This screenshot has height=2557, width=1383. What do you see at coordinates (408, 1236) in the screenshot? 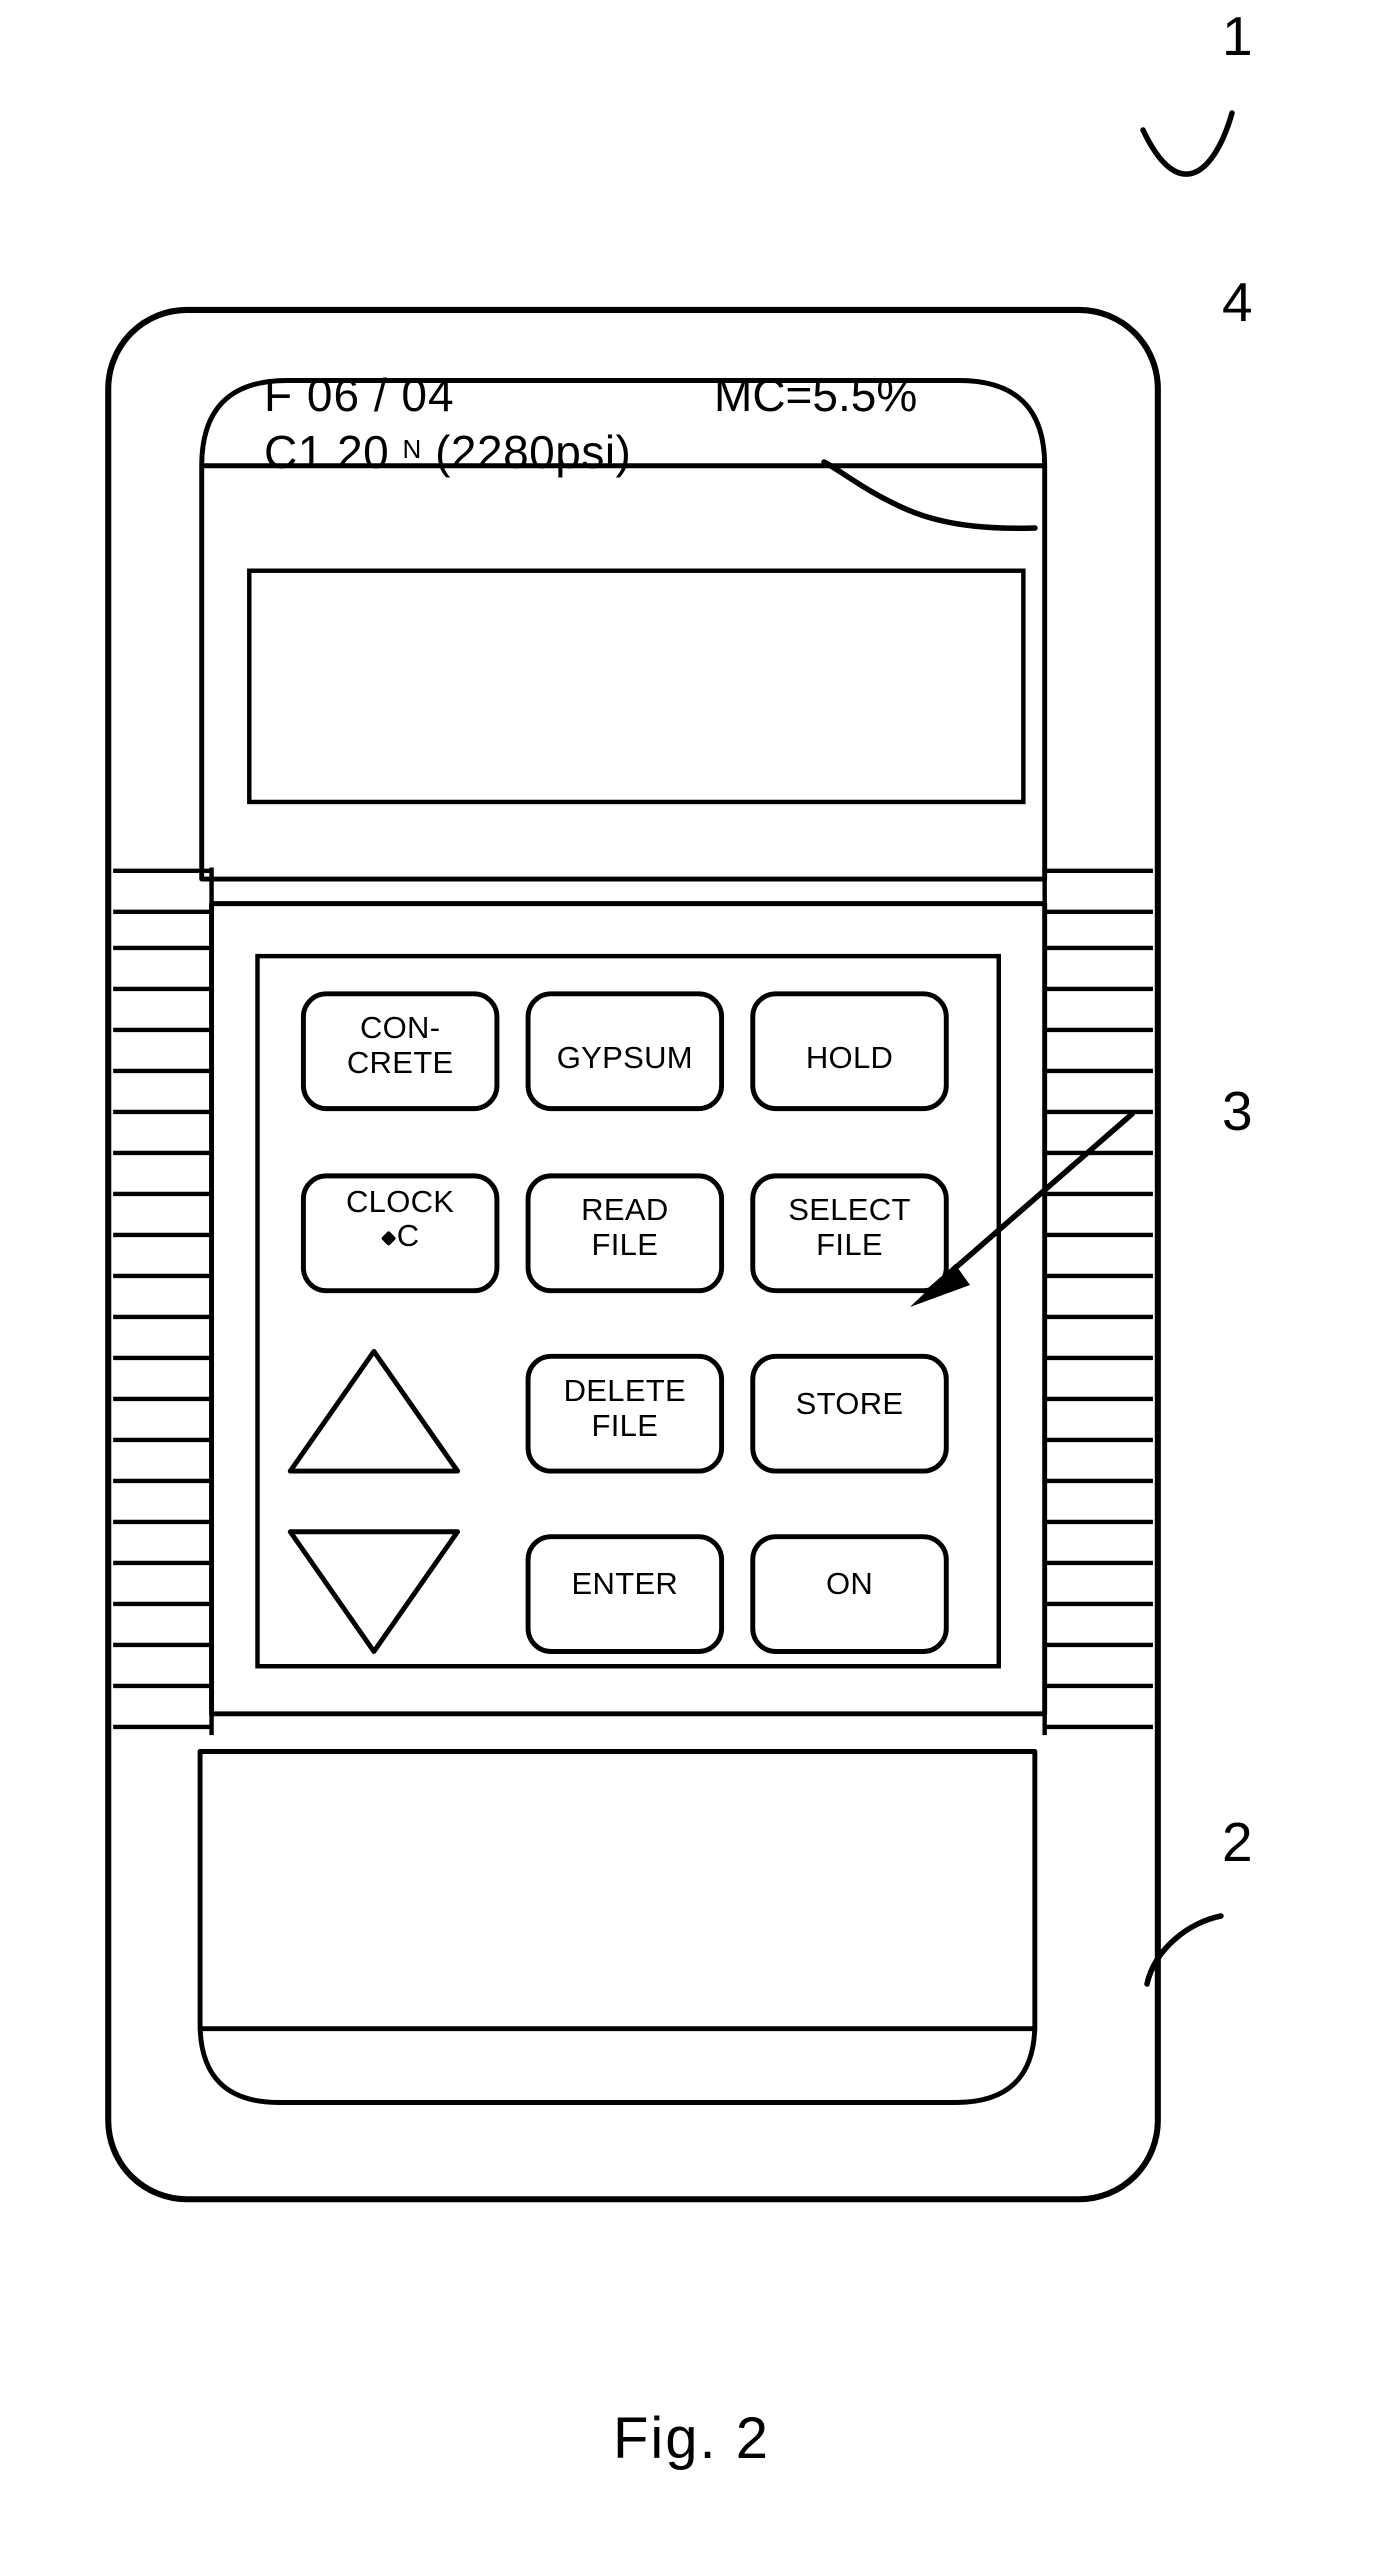
I see `key-label-clock-unit: C` at bounding box center [408, 1236].